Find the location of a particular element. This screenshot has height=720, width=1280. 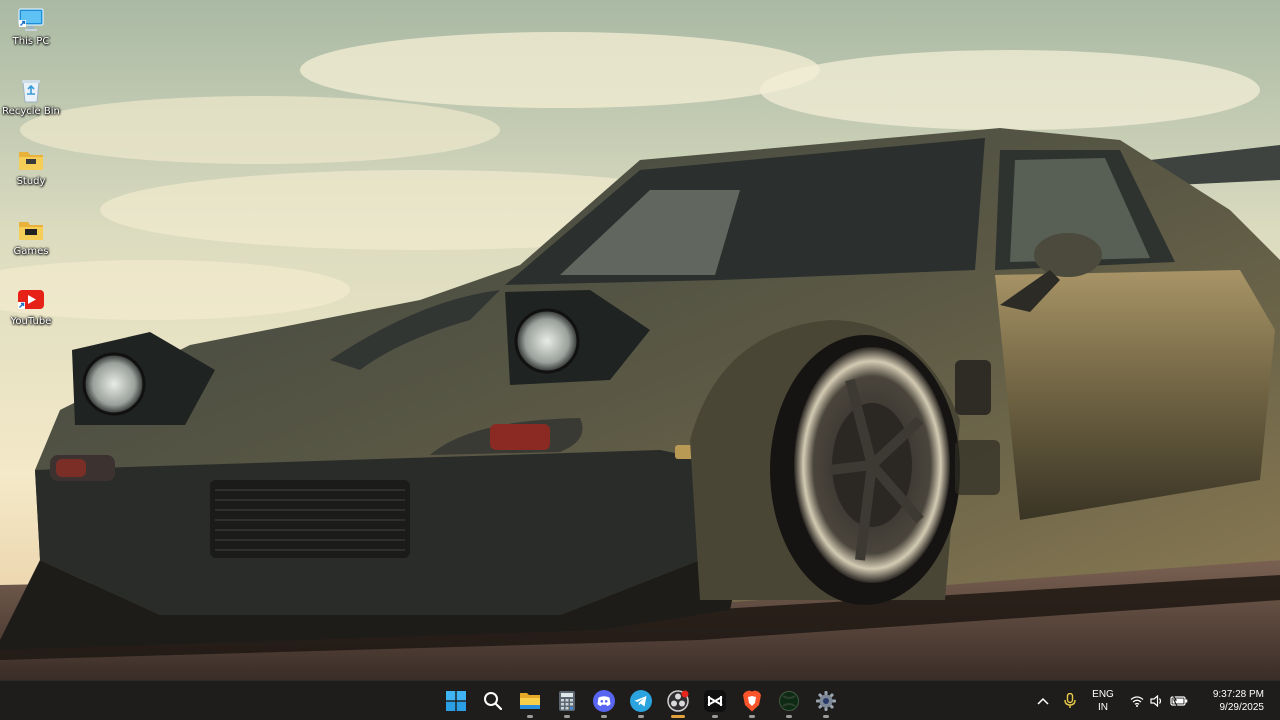

telegram-icon is located at coordinates (641, 701).